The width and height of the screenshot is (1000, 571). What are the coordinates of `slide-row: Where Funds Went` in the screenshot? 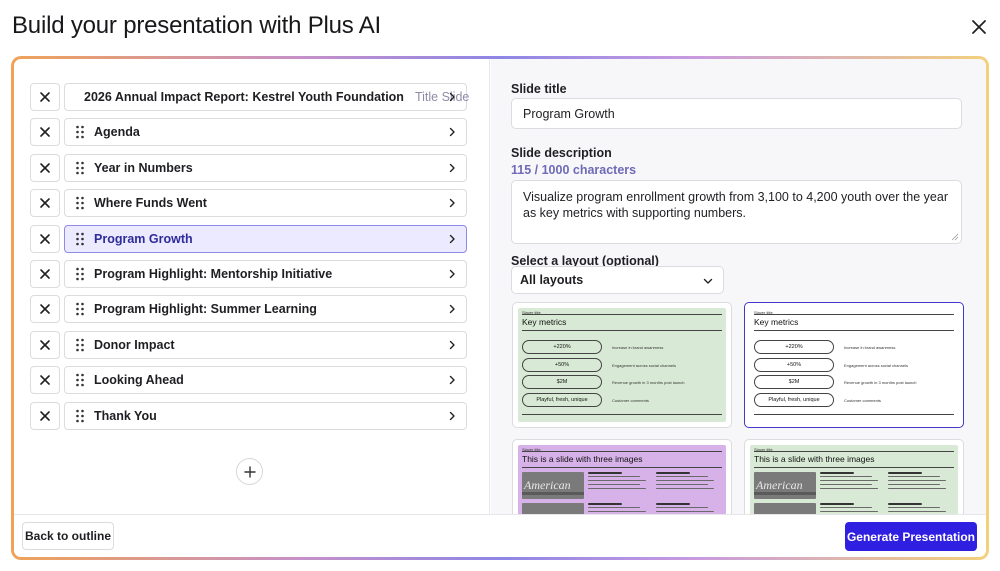 It's located at (248, 203).